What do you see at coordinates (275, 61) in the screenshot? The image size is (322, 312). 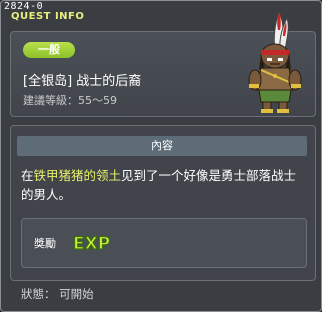 I see `npc-portrait-icon` at bounding box center [275, 61].